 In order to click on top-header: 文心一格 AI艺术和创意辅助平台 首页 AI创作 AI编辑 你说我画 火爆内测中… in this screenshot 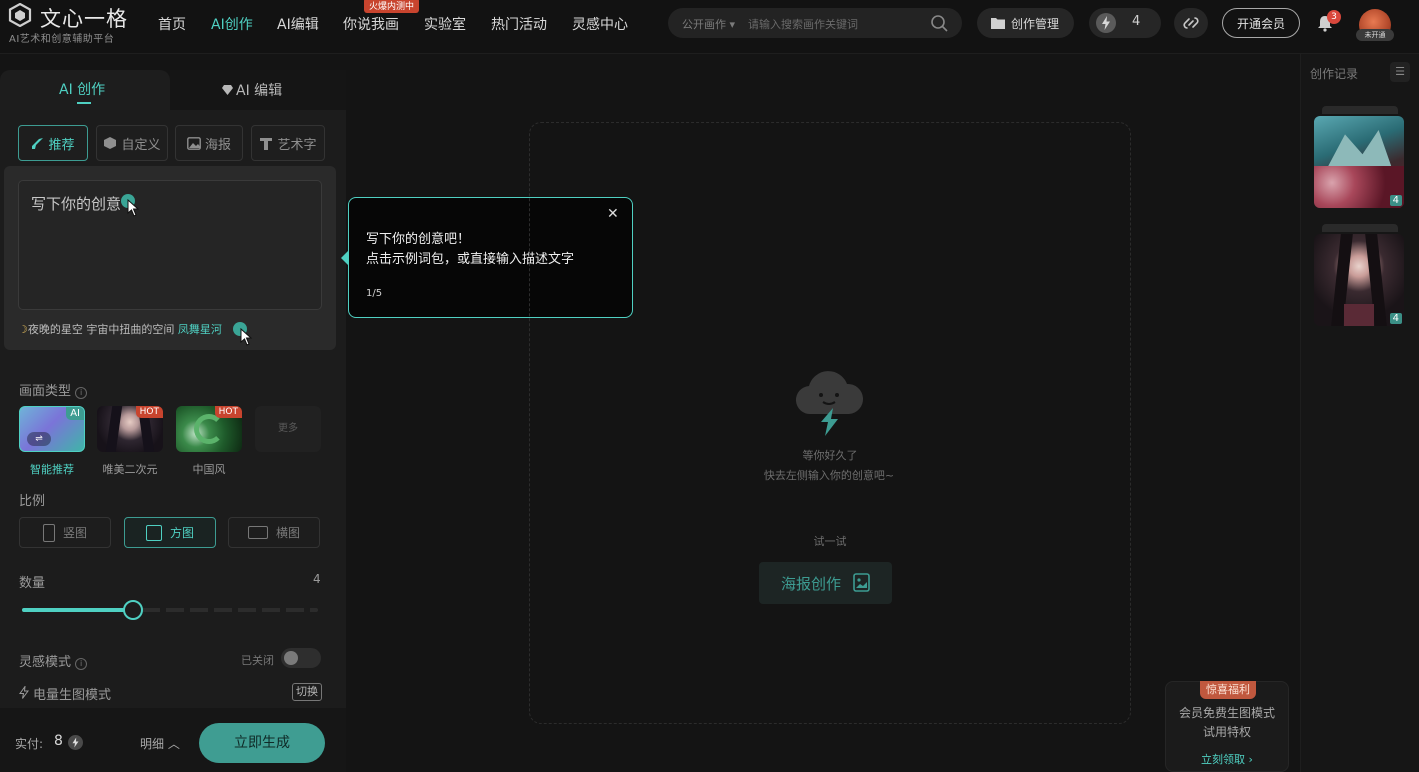, I will do `click(709, 27)`.